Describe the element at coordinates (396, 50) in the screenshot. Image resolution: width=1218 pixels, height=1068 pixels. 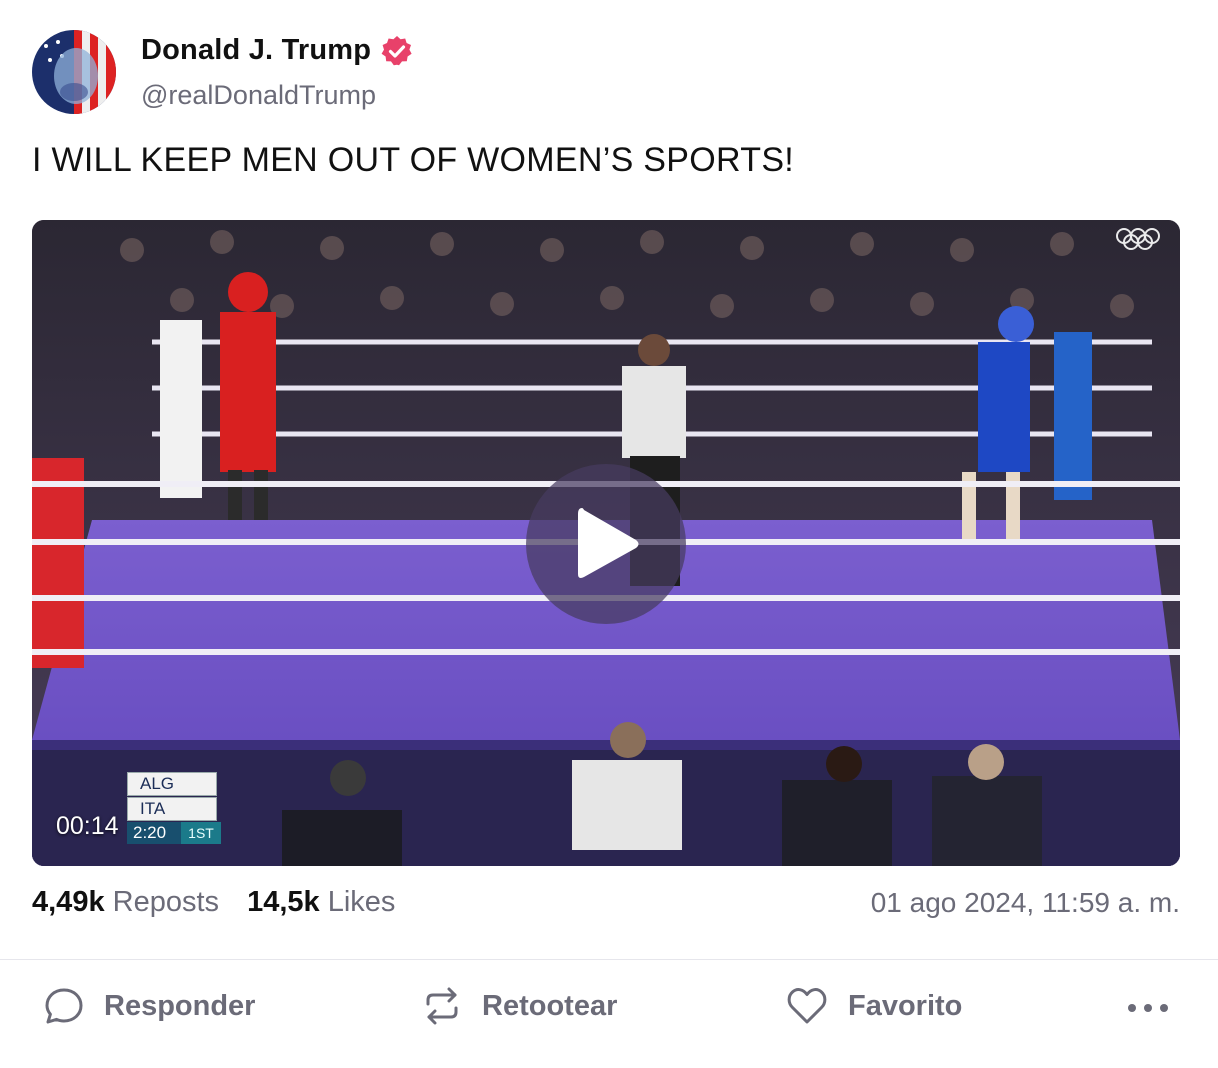
I see `verified-badge-icon` at that location.